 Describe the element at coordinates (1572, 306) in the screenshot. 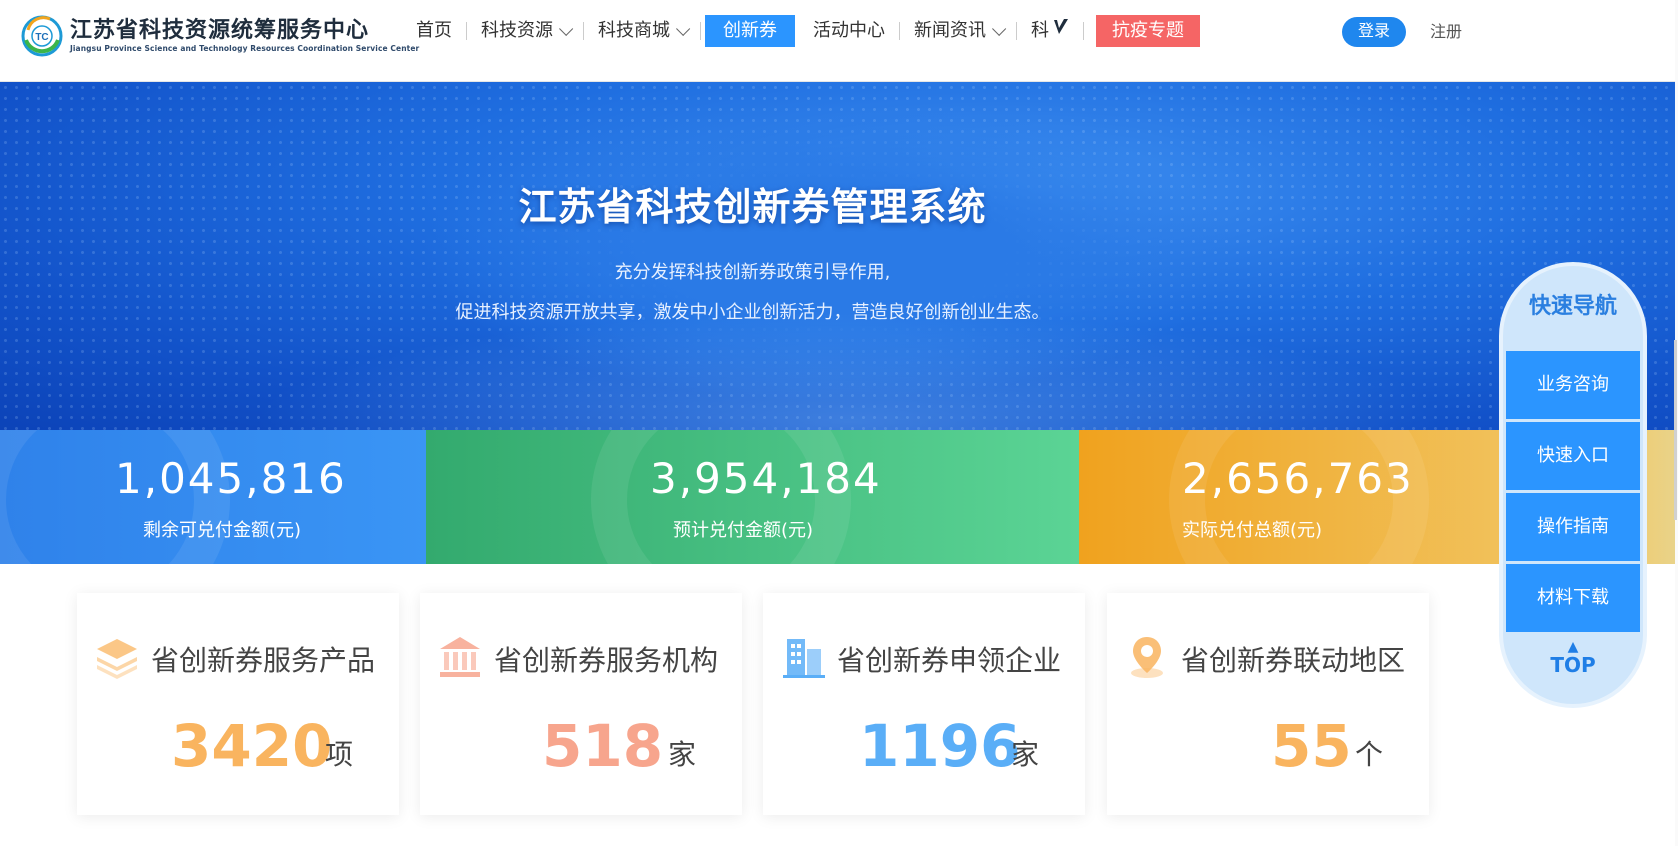

I see `quick-nav-title: 快速导航` at that location.